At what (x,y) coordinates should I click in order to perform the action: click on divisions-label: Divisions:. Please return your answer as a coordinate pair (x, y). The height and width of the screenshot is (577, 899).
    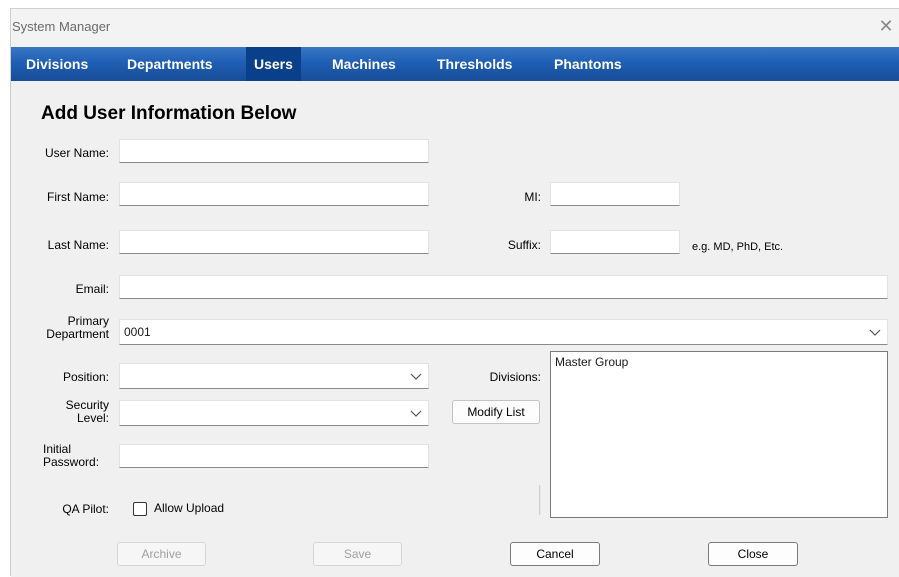
    Looking at the image, I should click on (515, 377).